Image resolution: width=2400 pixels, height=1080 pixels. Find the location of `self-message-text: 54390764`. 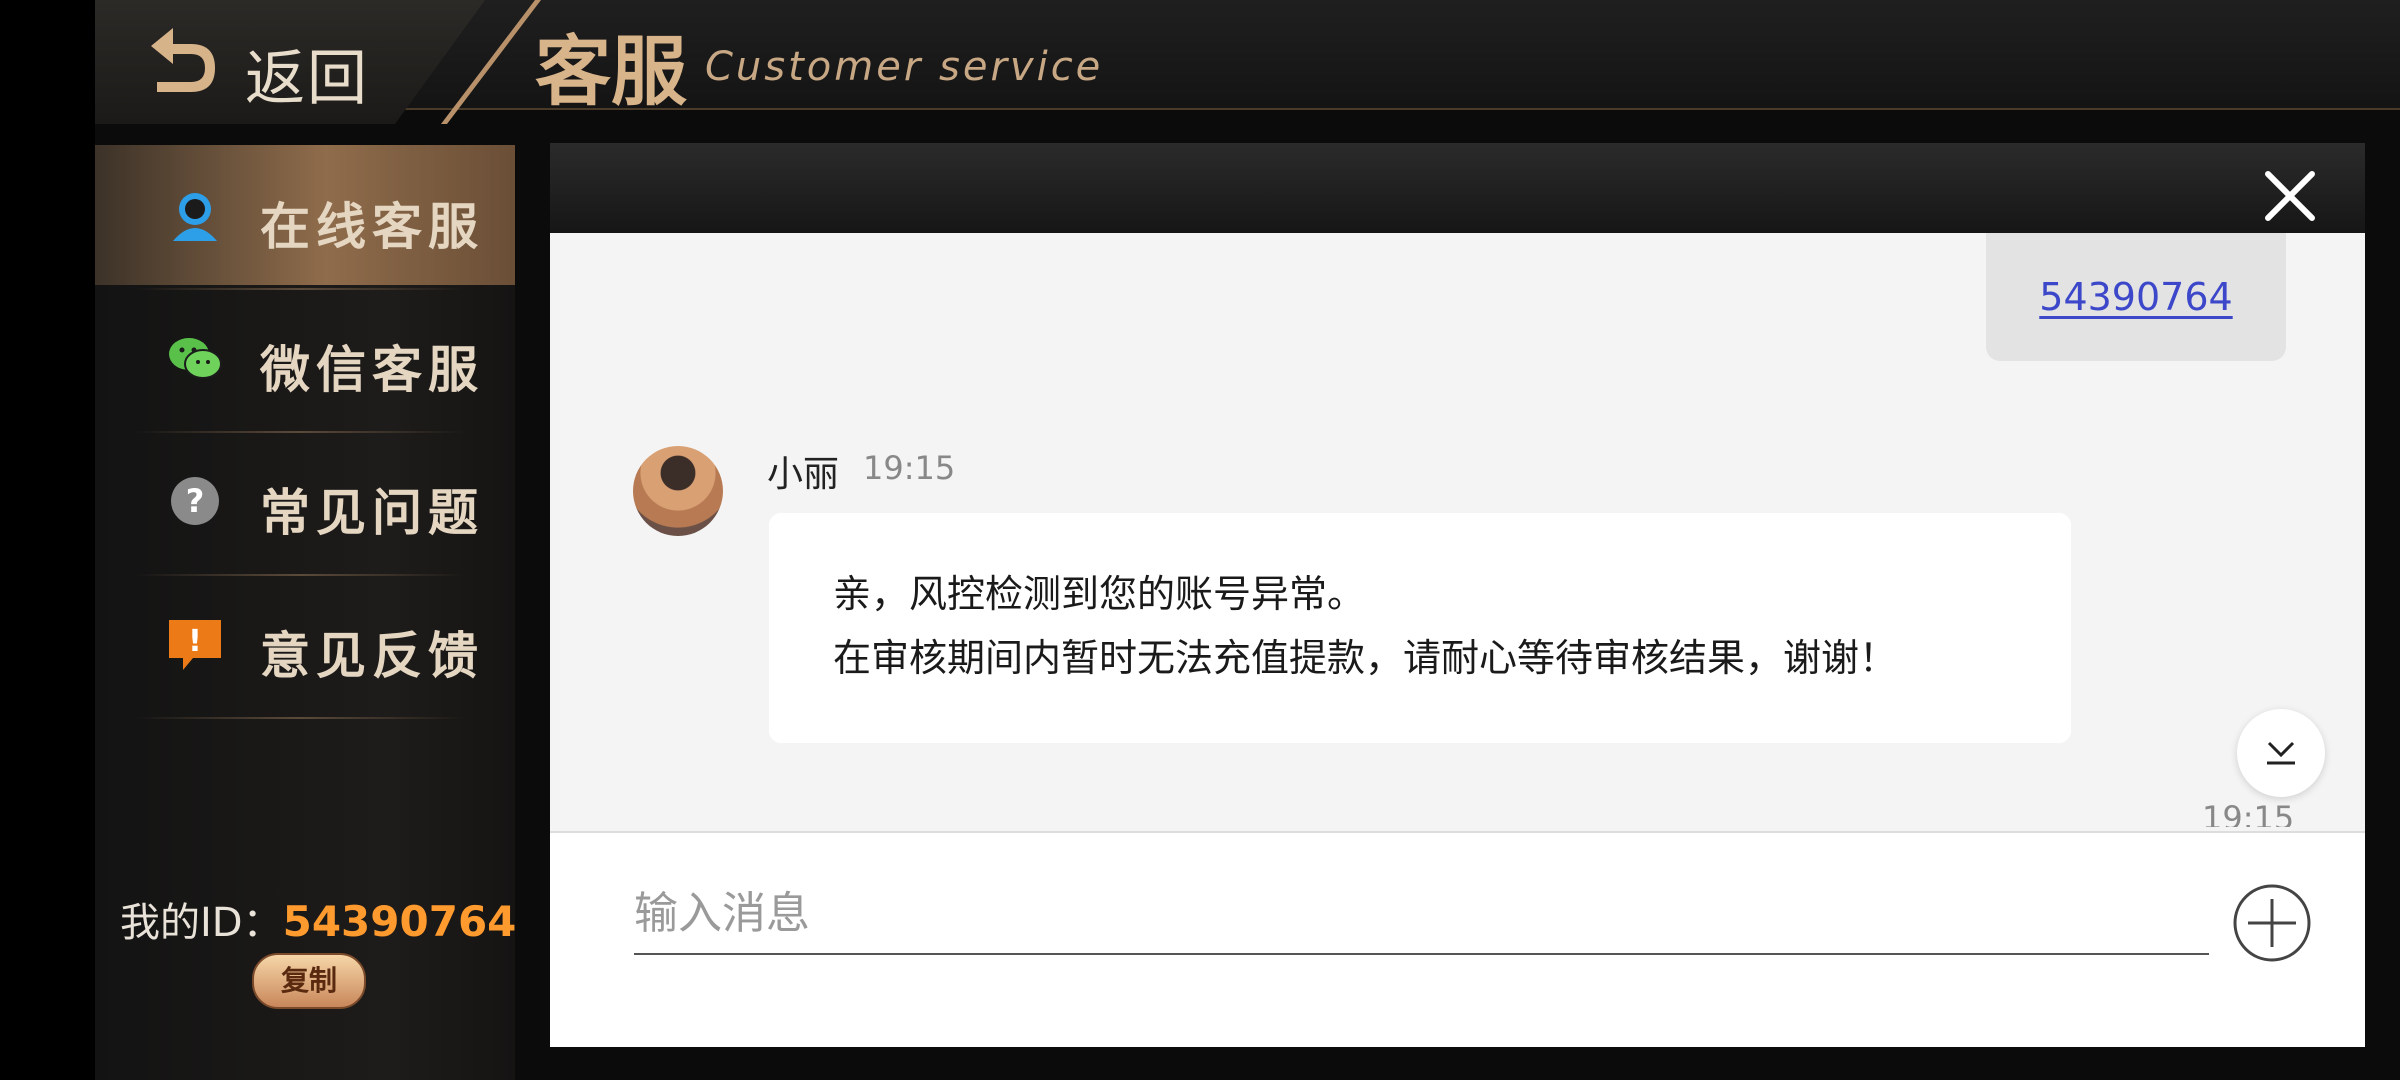

self-message-text: 54390764 is located at coordinates (2136, 297).